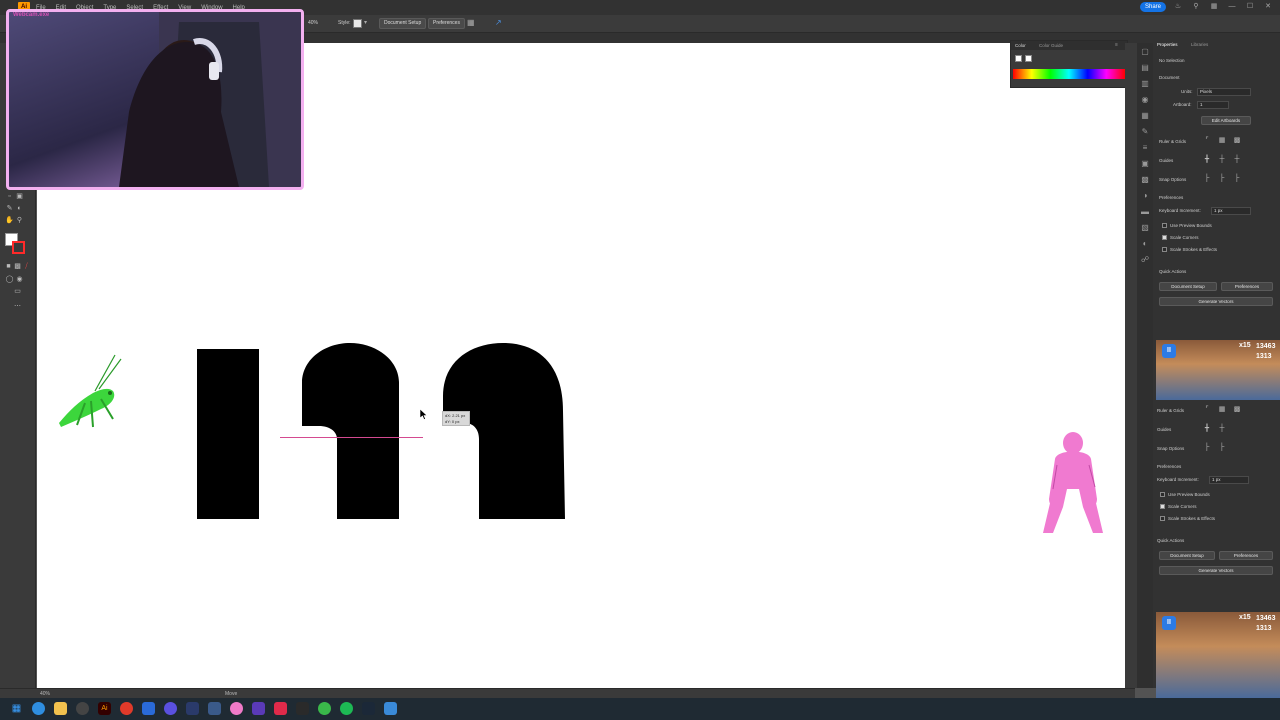 The image size is (1280, 720). I want to click on generate-vectors-button-2: Generate Vectors, so click(1216, 570).